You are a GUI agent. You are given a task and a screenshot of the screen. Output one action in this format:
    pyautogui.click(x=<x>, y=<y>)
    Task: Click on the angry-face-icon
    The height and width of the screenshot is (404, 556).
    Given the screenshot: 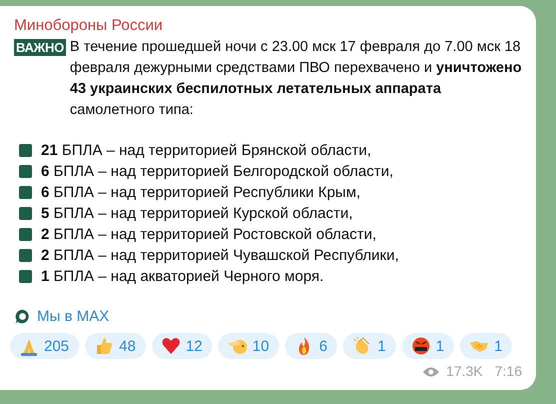 What is the action you would take?
    pyautogui.click(x=420, y=346)
    